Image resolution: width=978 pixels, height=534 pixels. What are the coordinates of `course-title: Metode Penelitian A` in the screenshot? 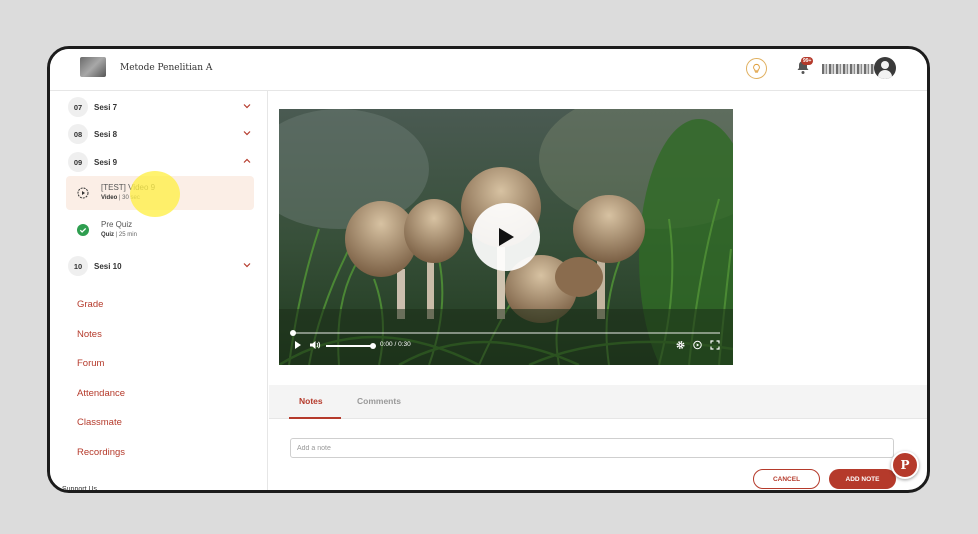 It's located at (166, 68).